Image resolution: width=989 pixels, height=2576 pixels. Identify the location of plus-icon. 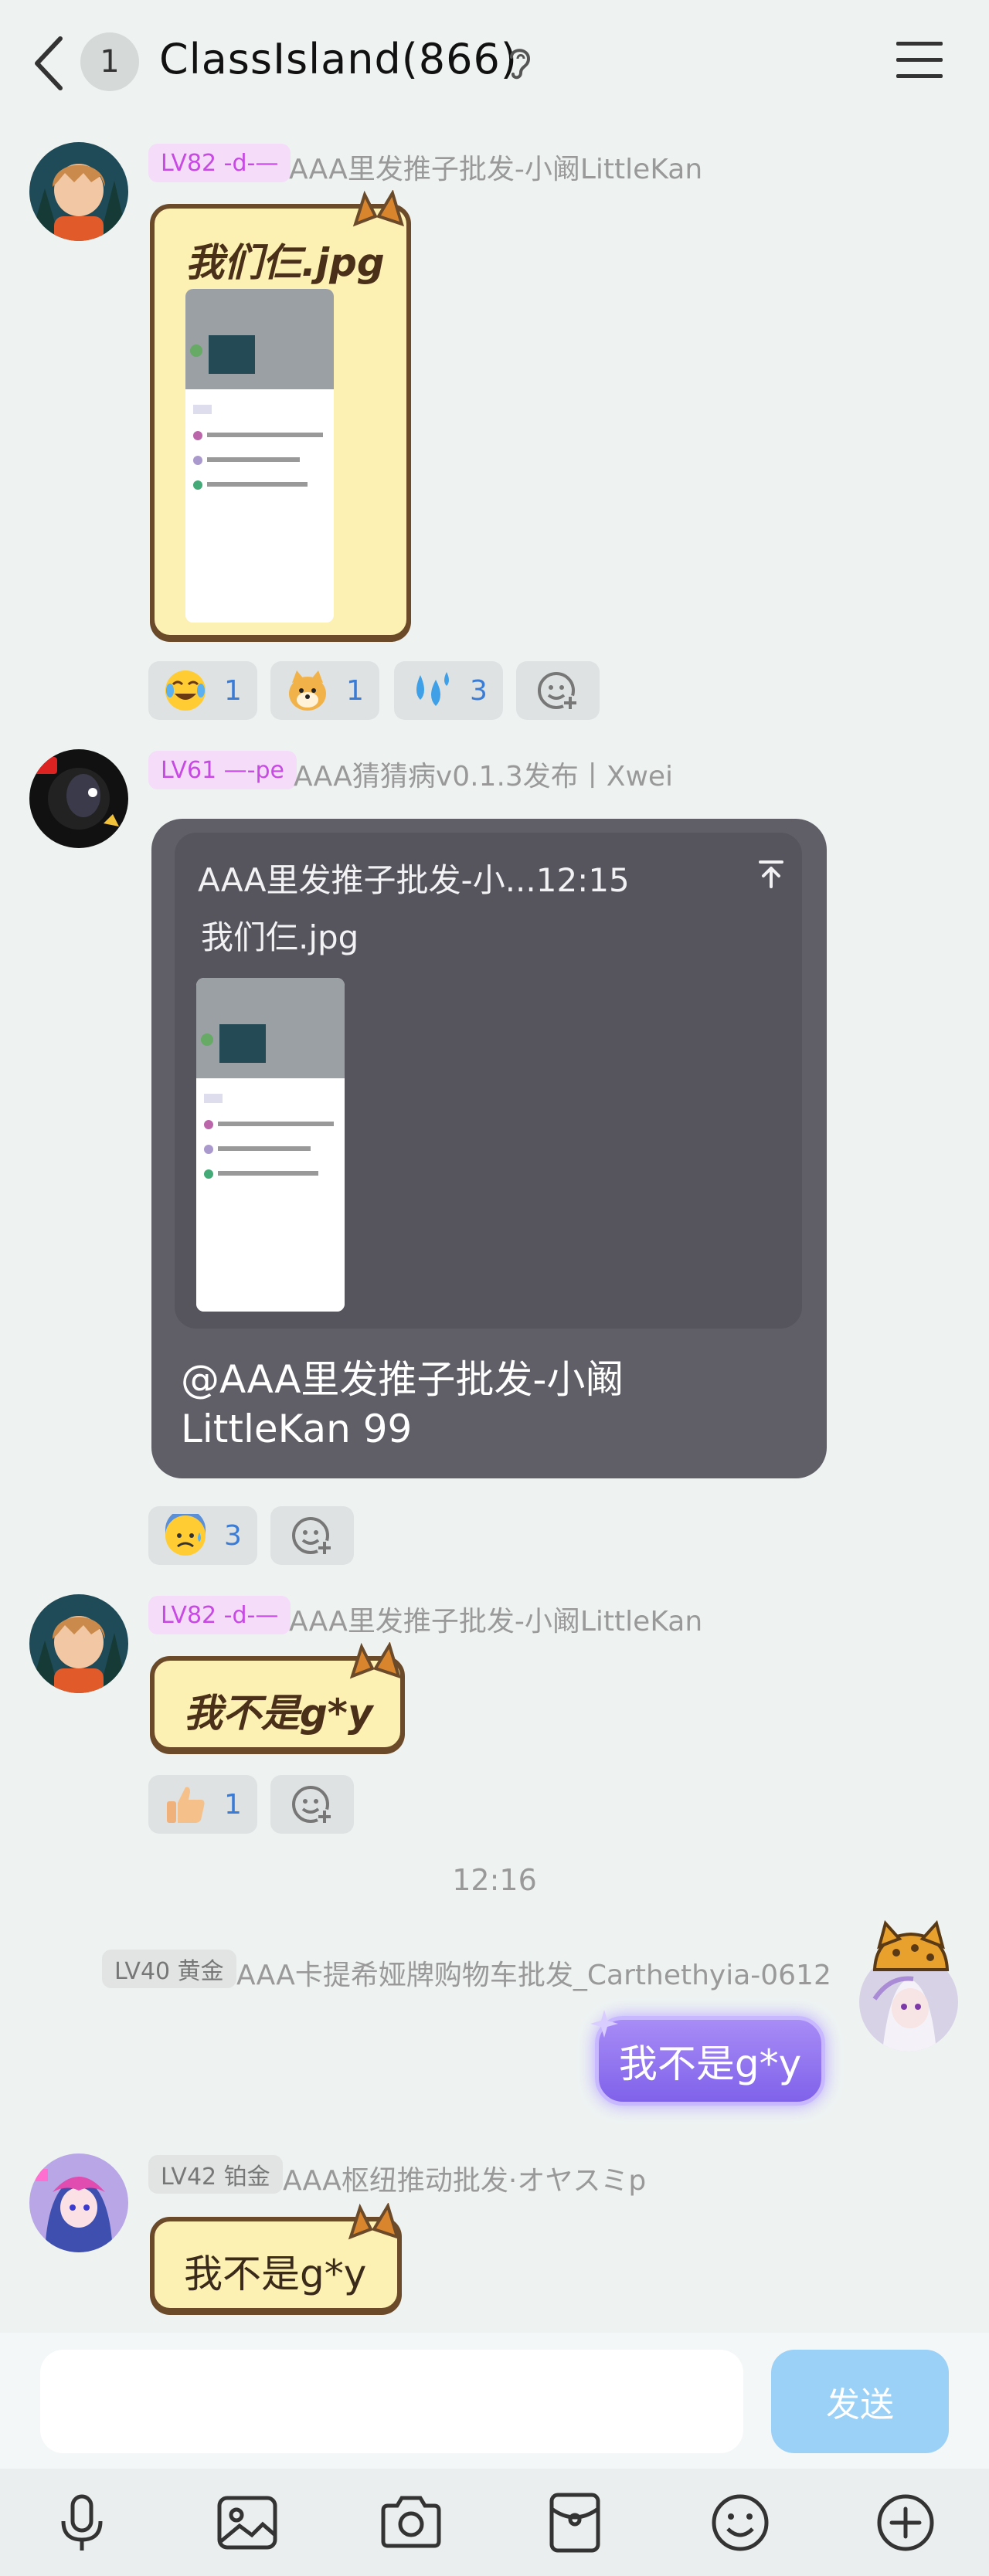
(905, 2522).